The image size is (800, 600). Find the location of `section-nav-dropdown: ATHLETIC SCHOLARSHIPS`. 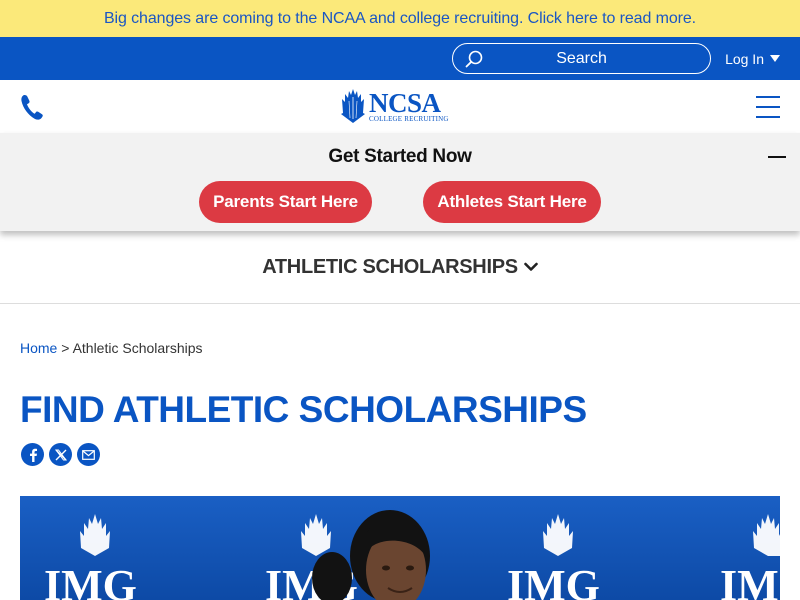

section-nav-dropdown: ATHLETIC SCHOLARSHIPS is located at coordinates (400, 267).